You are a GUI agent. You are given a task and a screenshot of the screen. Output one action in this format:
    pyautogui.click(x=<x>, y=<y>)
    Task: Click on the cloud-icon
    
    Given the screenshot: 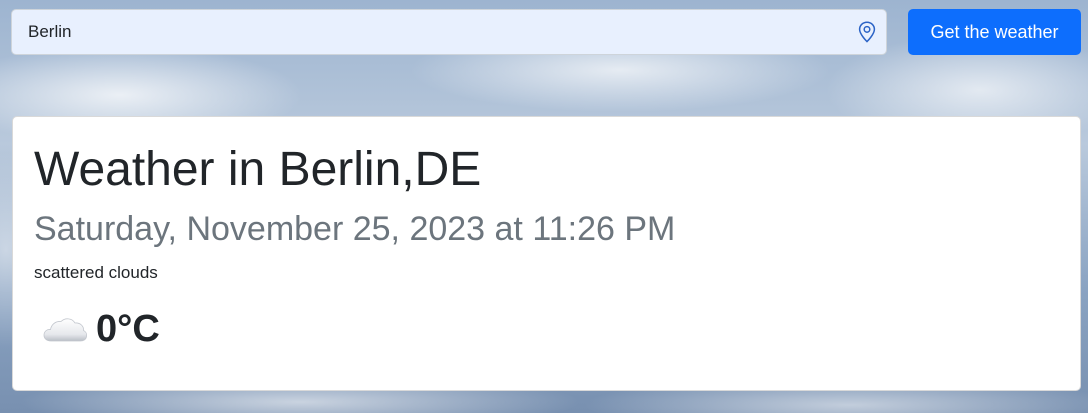 What is the action you would take?
    pyautogui.click(x=65, y=330)
    